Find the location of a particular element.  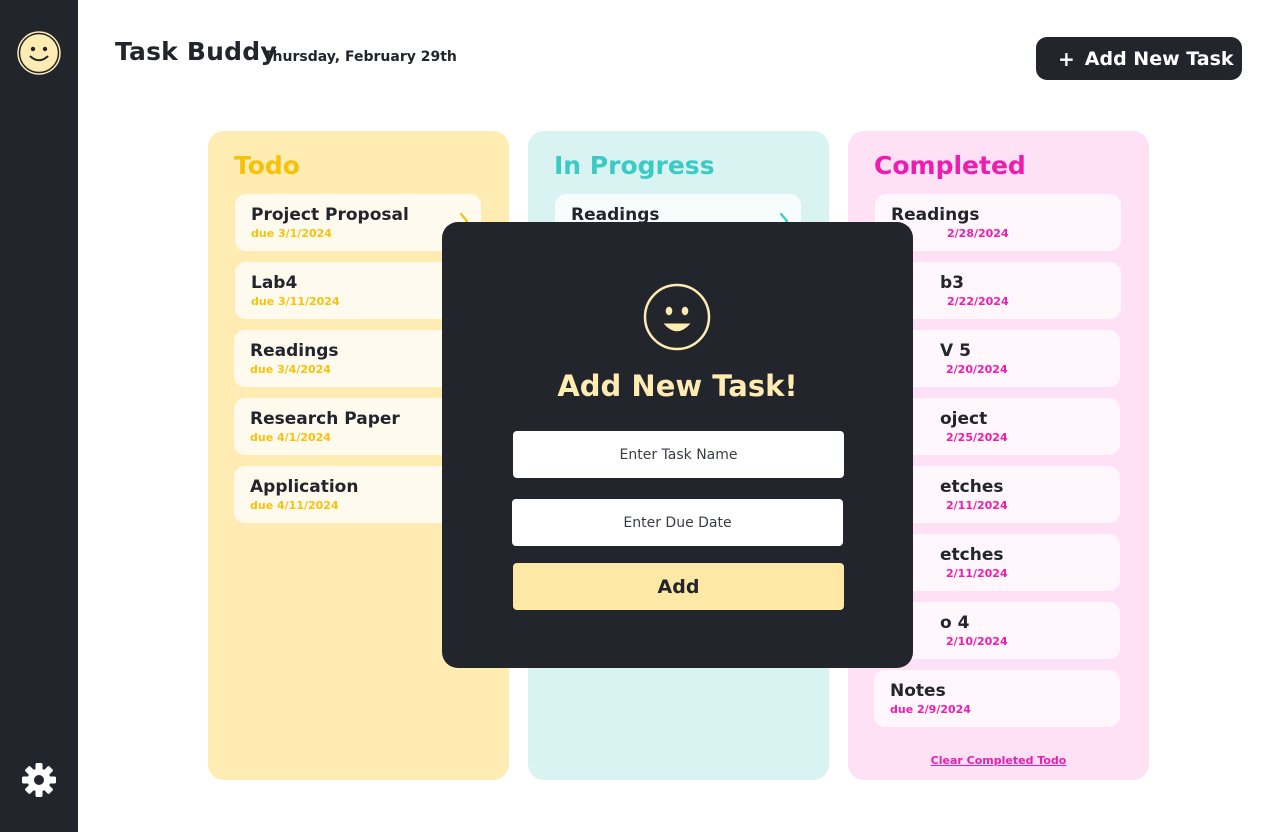

task-name: Lab4 is located at coordinates (274, 283).